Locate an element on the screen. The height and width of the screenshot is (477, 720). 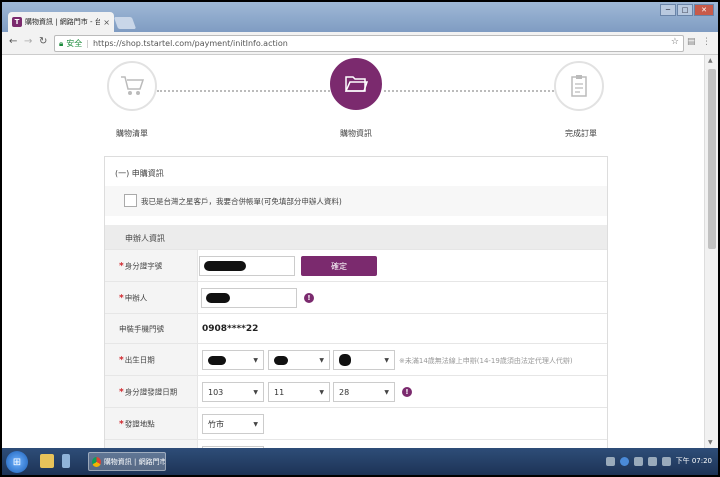
form-row-issue-place: *發證地點 竹市 ▼ is located at coordinates (356, 423).